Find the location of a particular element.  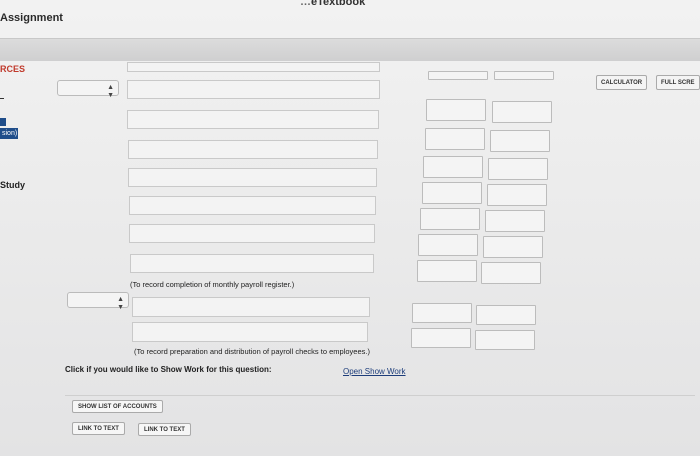

session-icon is located at coordinates (3, 122).